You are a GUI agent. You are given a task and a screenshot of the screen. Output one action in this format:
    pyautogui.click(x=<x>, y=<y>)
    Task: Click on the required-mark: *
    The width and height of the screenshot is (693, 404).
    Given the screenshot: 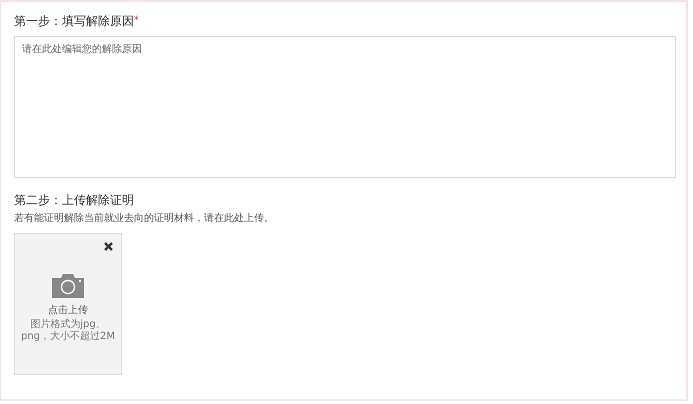 What is the action you would take?
    pyautogui.click(x=136, y=20)
    